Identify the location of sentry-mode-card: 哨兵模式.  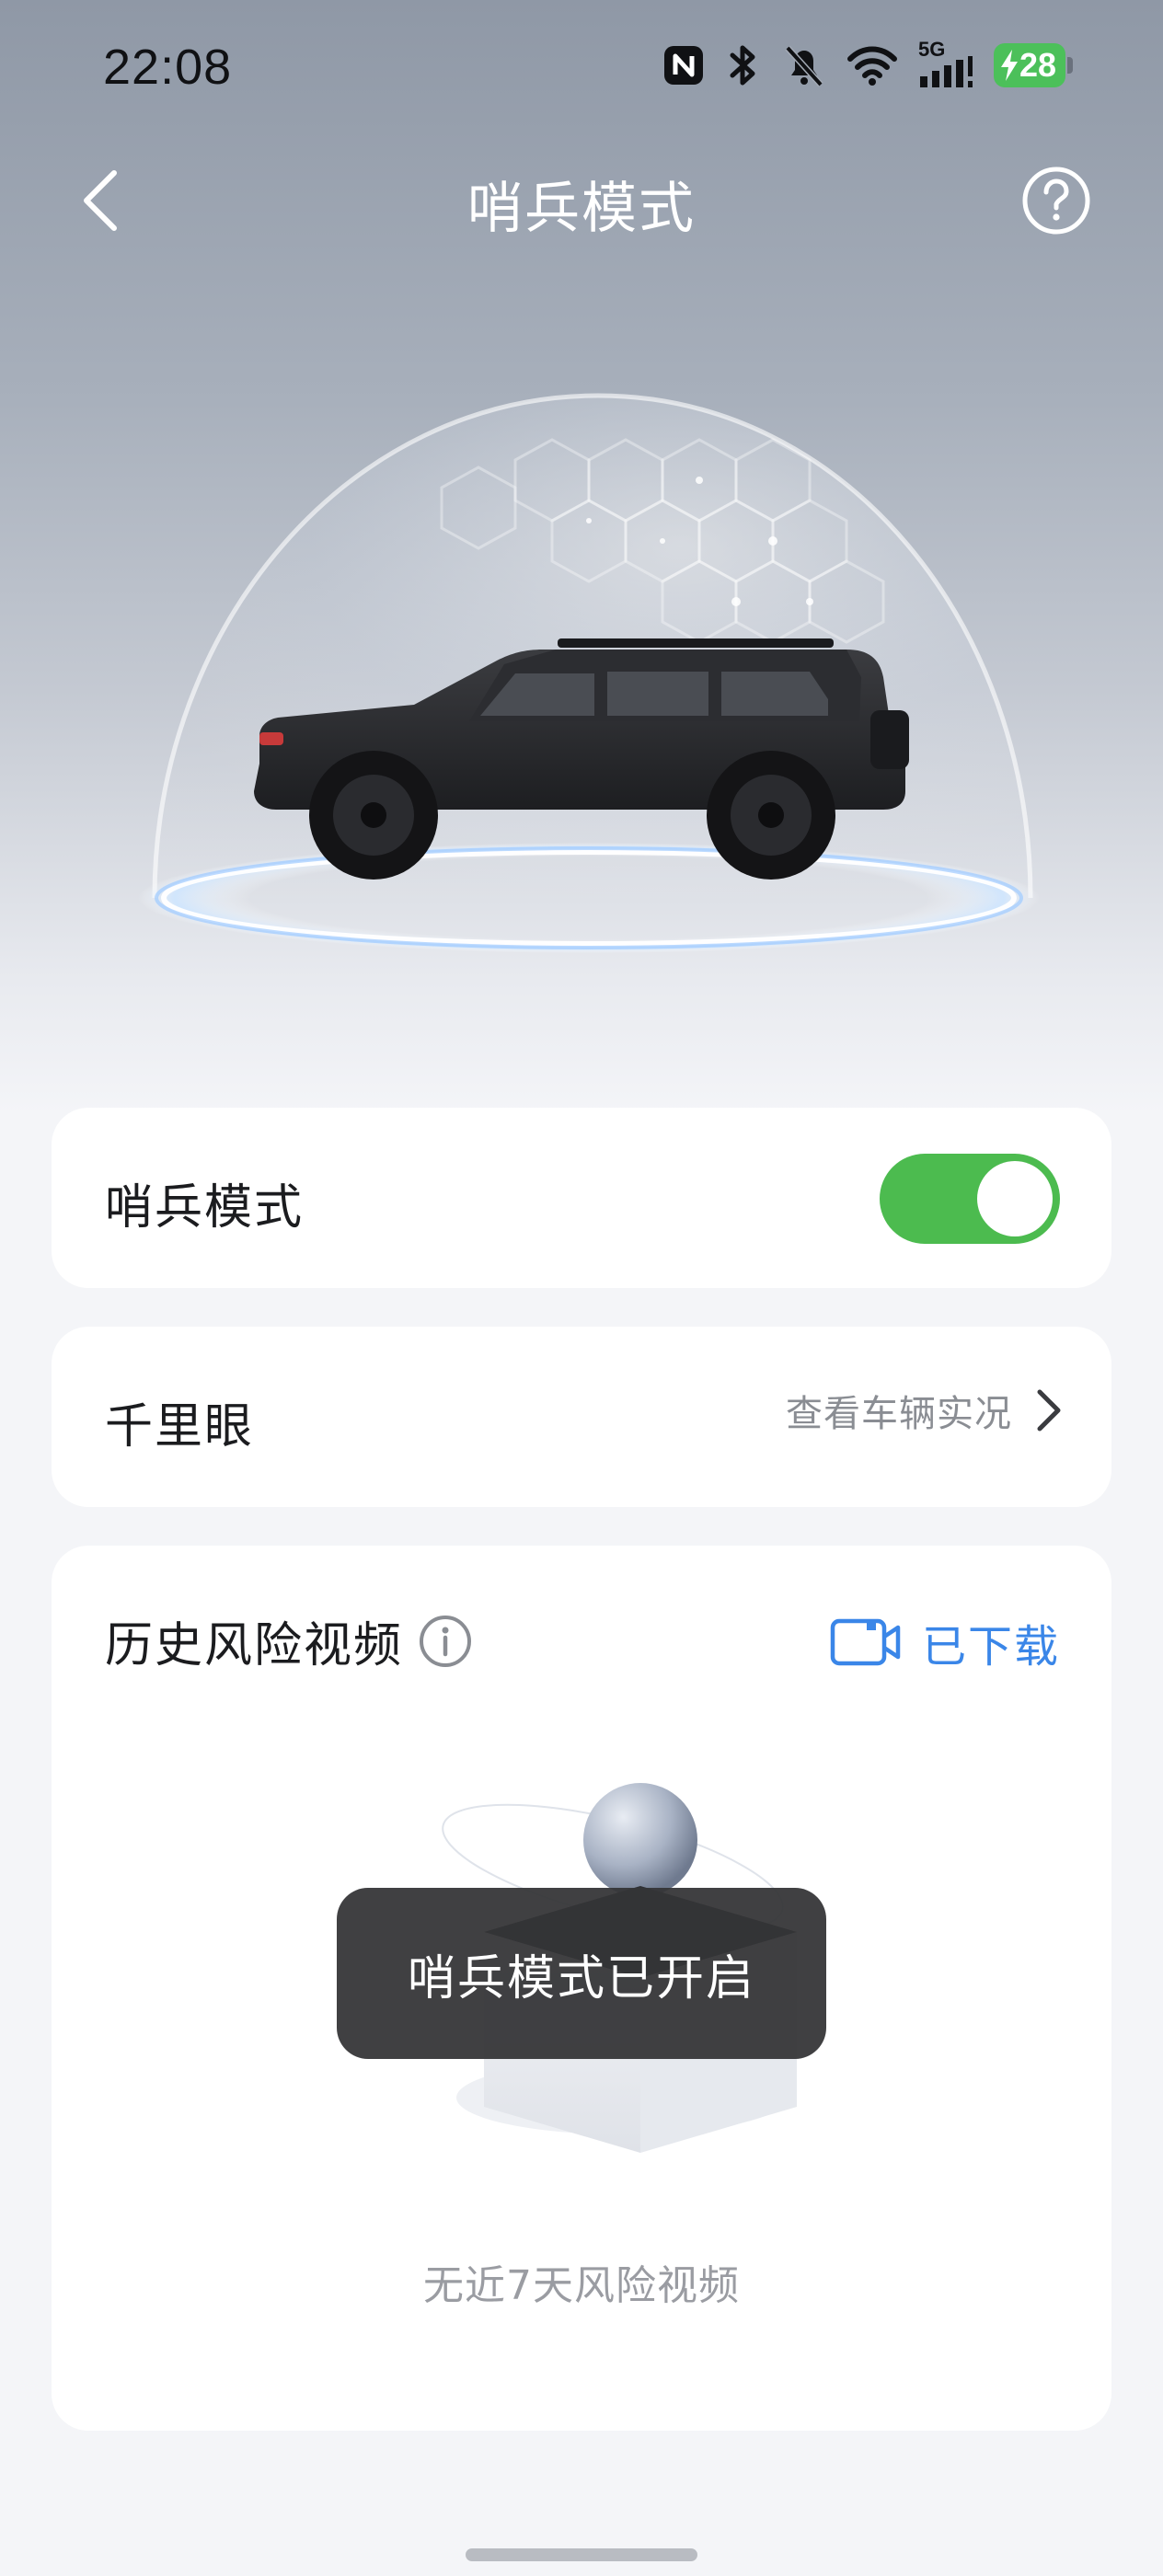
(581, 1198).